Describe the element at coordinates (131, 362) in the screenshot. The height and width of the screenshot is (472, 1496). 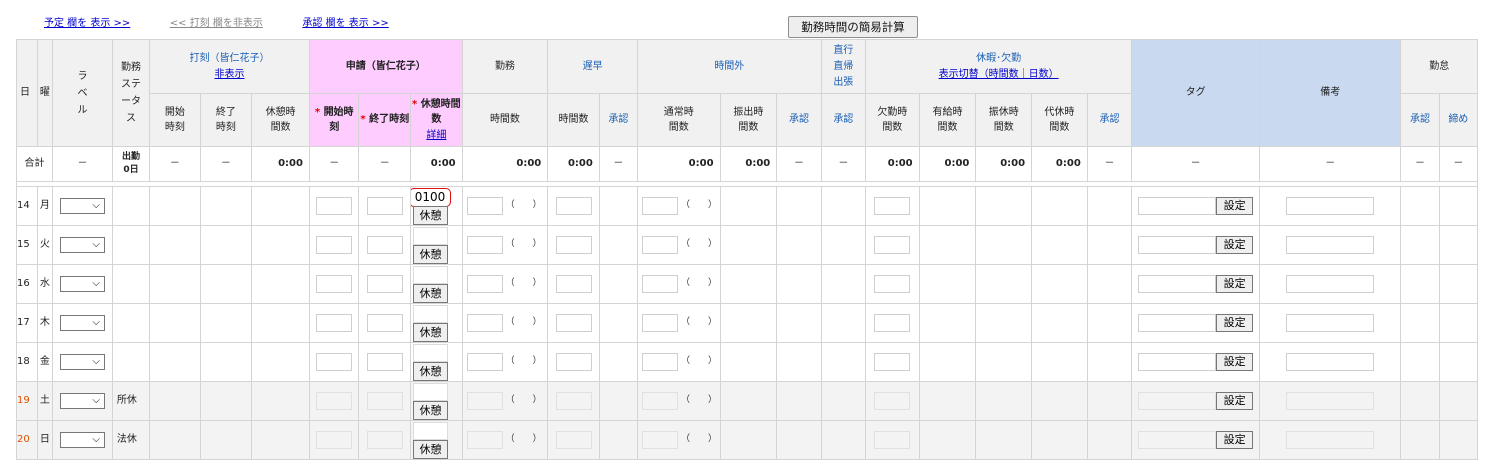
I see `work-status` at that location.